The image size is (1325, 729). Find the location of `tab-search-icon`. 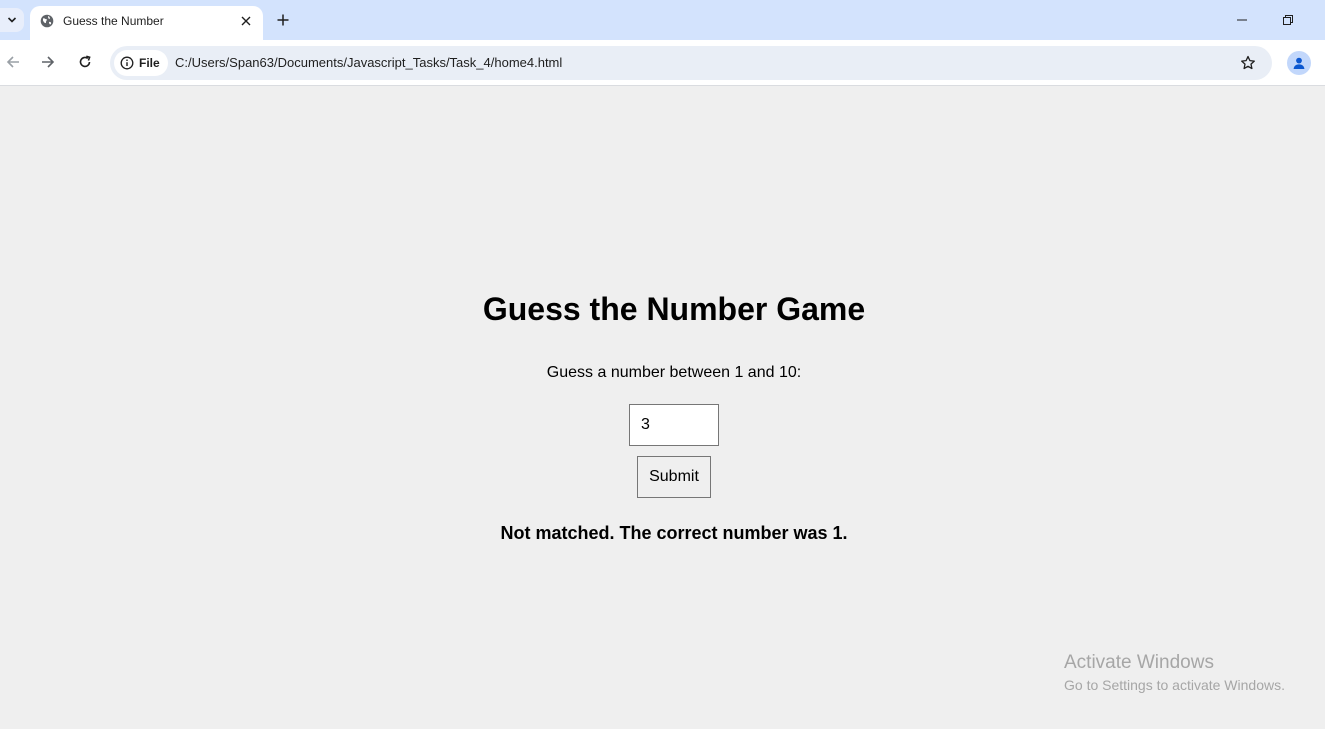

tab-search-icon is located at coordinates (12, 20).